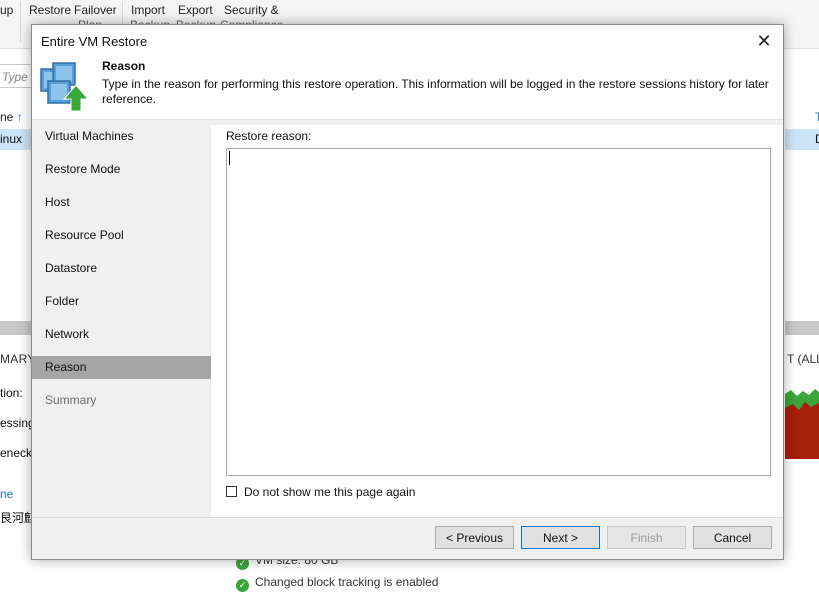  What do you see at coordinates (121, 334) in the screenshot?
I see `nav-step-network: Network` at bounding box center [121, 334].